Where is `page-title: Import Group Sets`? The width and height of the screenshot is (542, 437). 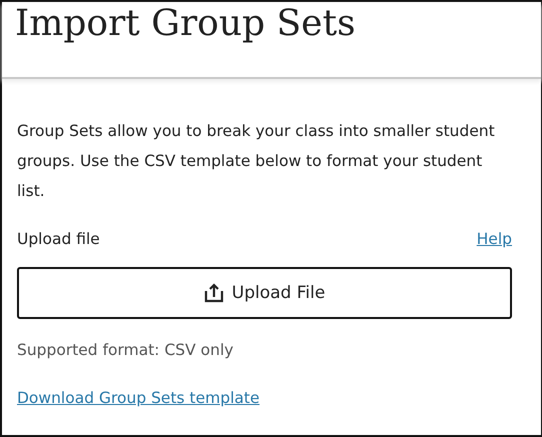 page-title: Import Group Sets is located at coordinates (185, 24).